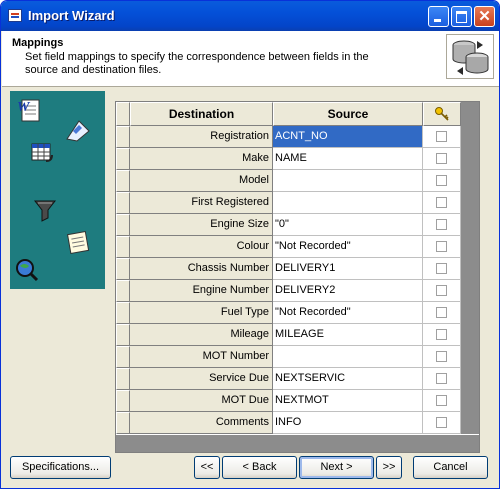 The image size is (500, 489). Describe the element at coordinates (348, 423) in the screenshot. I see `source-field-cell: INFO` at that location.